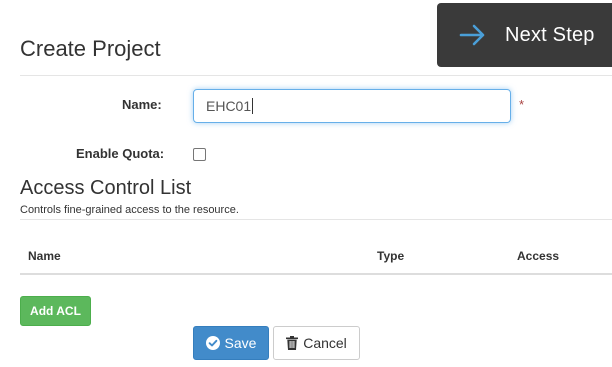 The image size is (612, 367). I want to click on enable-quota-label: Enable Quota:, so click(120, 153).